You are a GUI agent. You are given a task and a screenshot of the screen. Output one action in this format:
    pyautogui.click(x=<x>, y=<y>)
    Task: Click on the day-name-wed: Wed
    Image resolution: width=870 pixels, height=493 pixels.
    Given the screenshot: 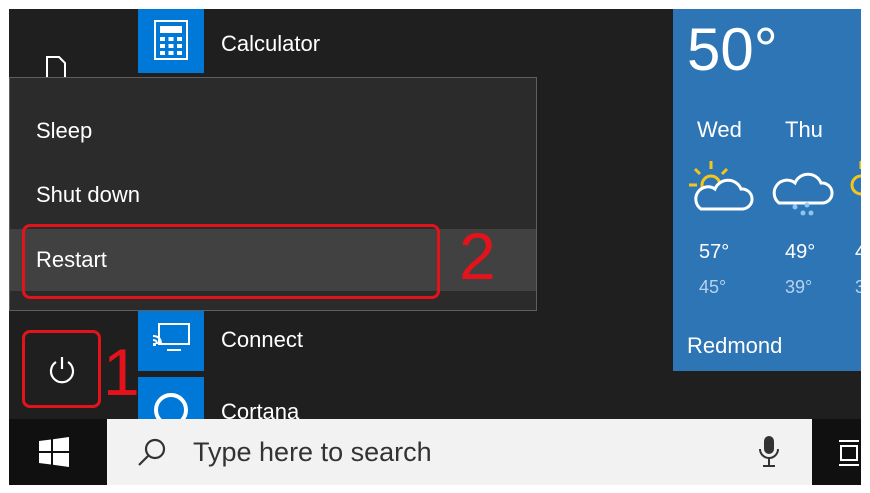 What is the action you would take?
    pyautogui.click(x=719, y=129)
    